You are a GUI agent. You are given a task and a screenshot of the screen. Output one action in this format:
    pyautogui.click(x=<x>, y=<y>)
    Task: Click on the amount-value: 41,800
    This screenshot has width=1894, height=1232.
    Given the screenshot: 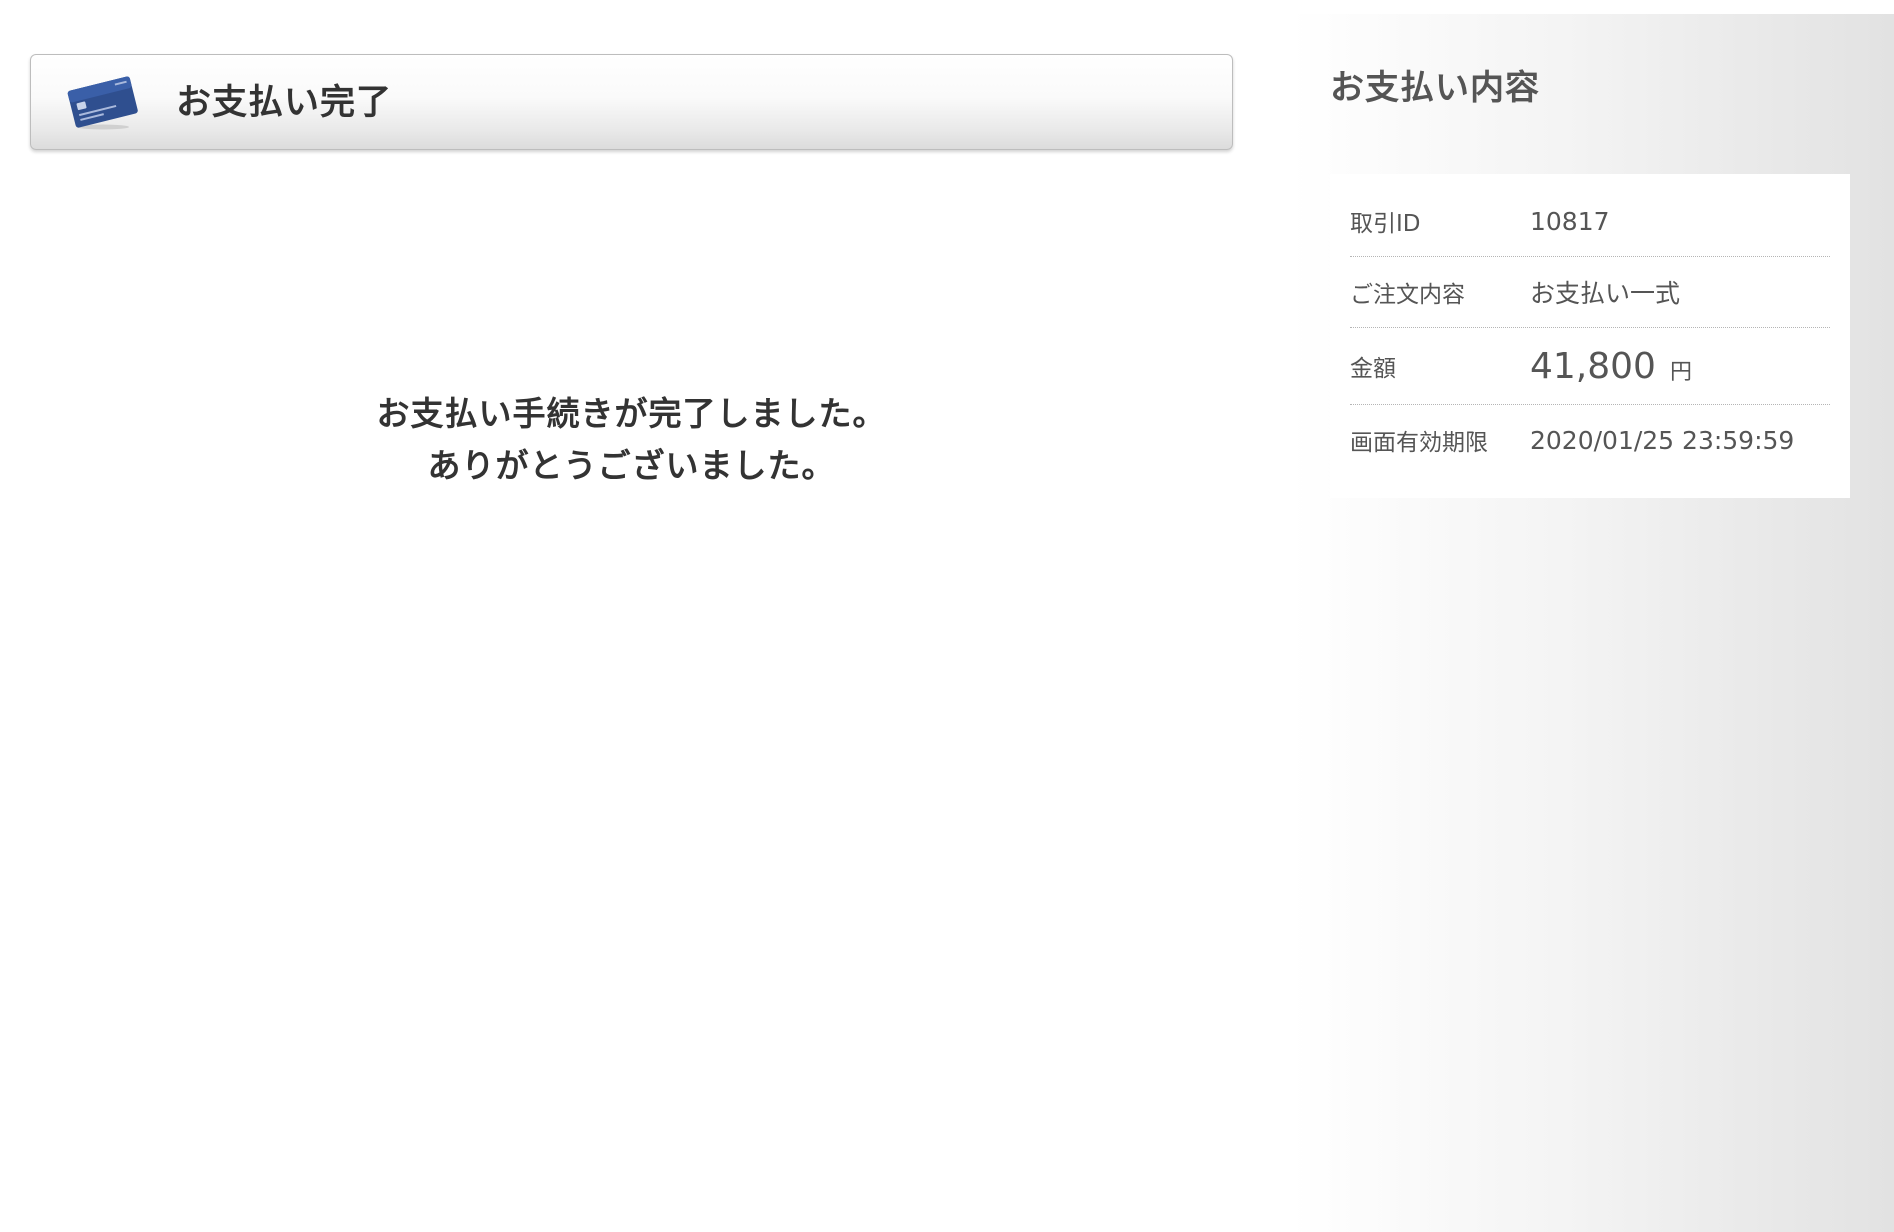 What is the action you would take?
    pyautogui.click(x=1593, y=366)
    